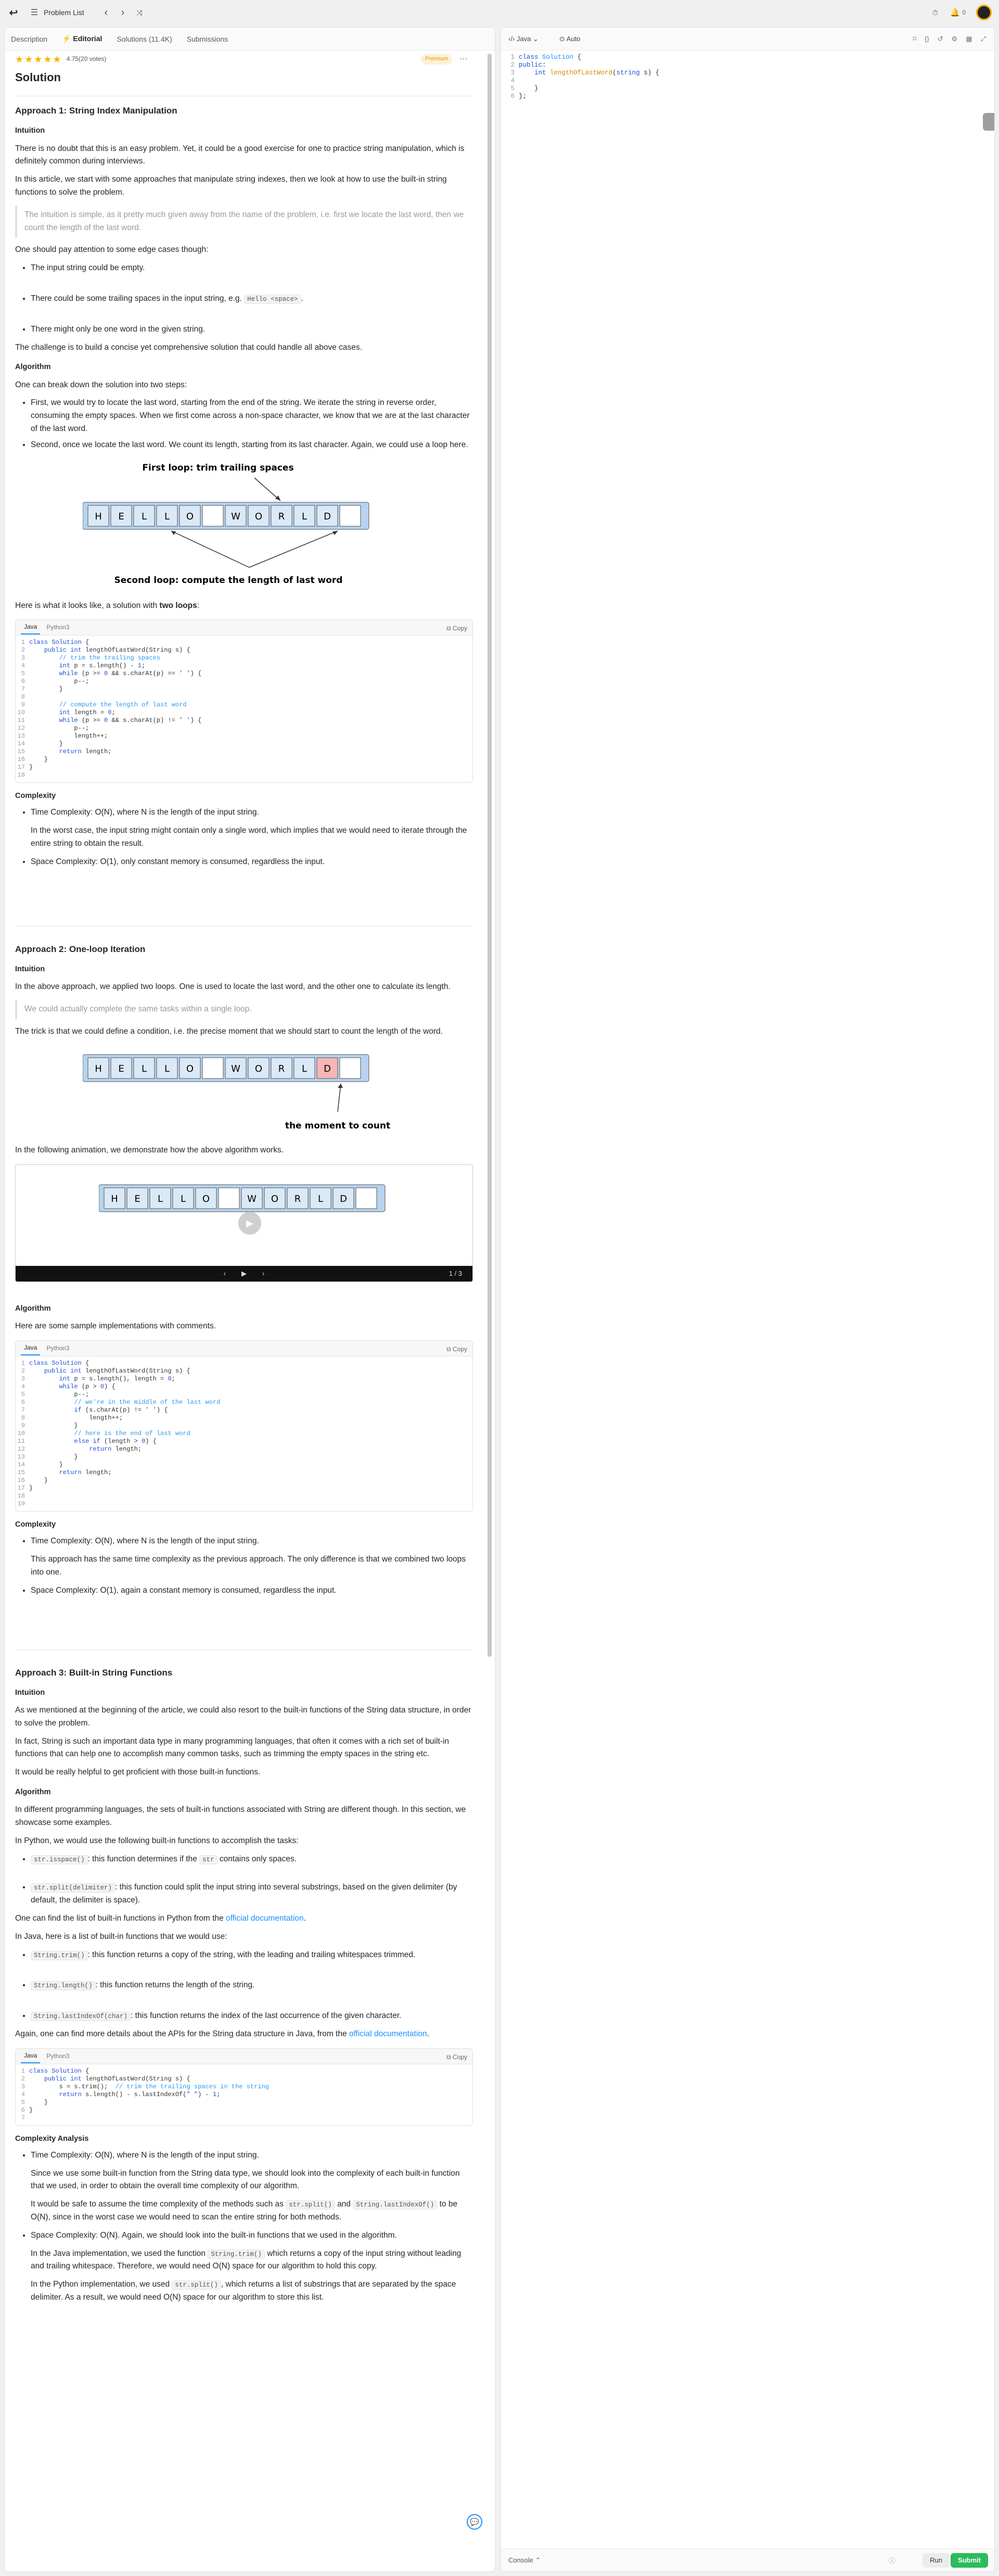 This screenshot has height=2576, width=999. Describe the element at coordinates (512, 77) in the screenshot. I see `editor-line-numbers: 123456` at that location.